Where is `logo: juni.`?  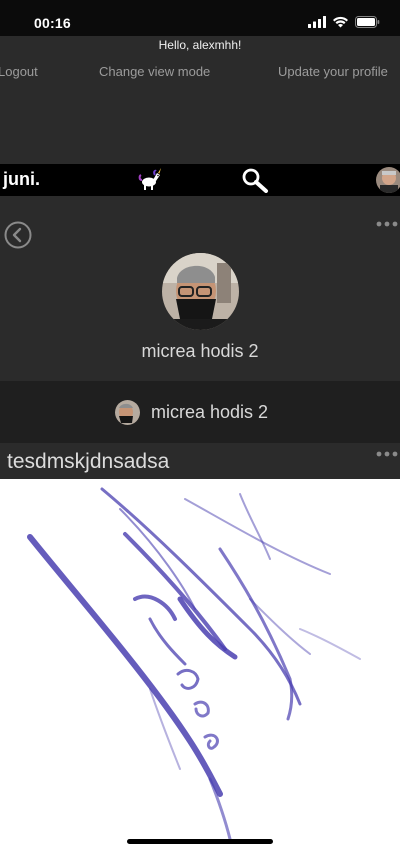
logo: juni. is located at coordinates (21, 179).